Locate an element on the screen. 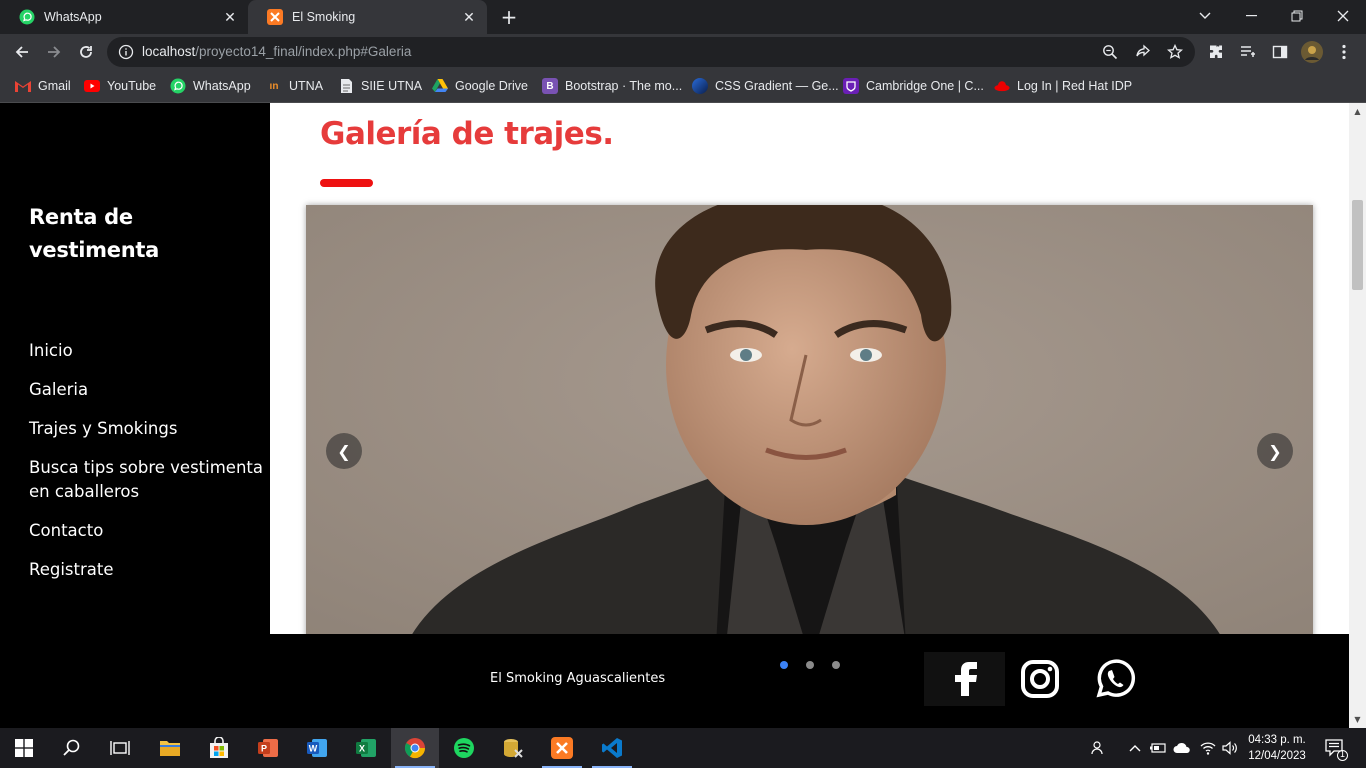 Image resolution: width=1366 pixels, height=768 pixels. task-view-icon is located at coordinates (120, 748).